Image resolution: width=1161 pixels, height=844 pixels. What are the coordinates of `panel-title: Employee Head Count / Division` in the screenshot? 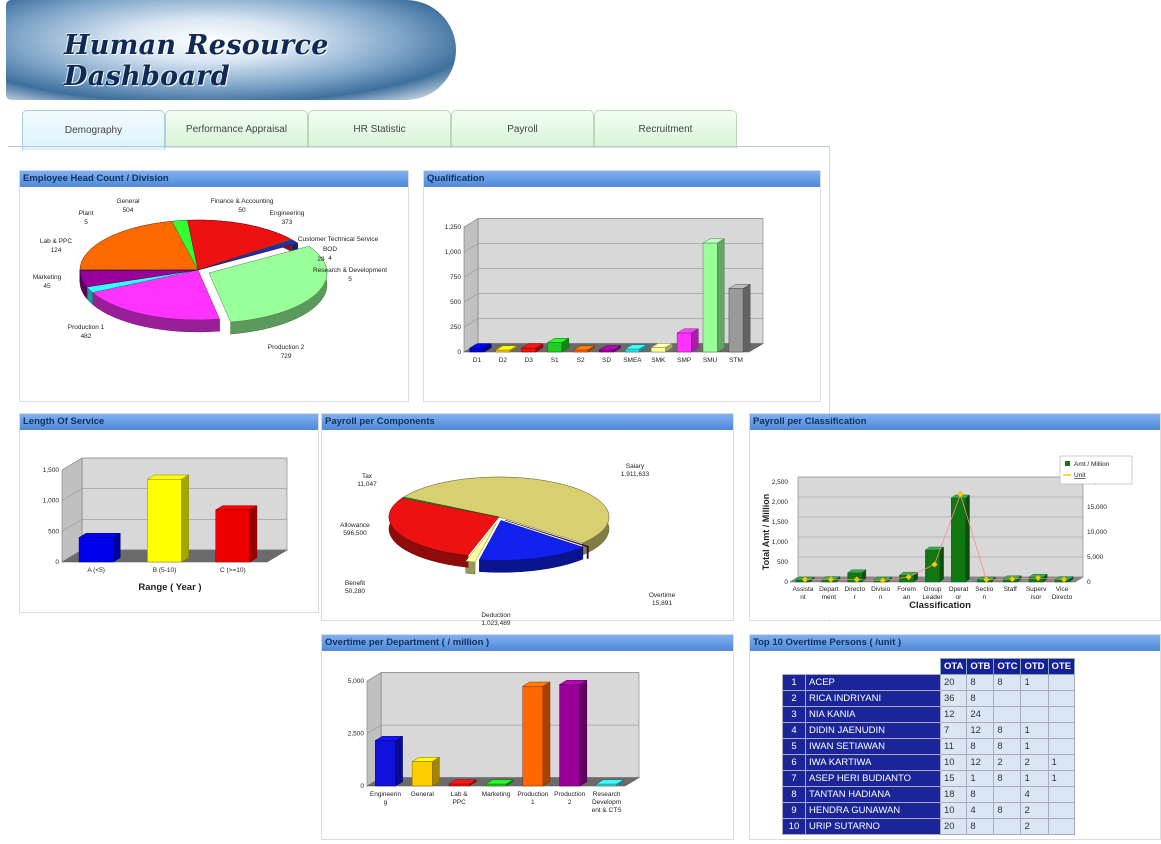 It's located at (214, 179).